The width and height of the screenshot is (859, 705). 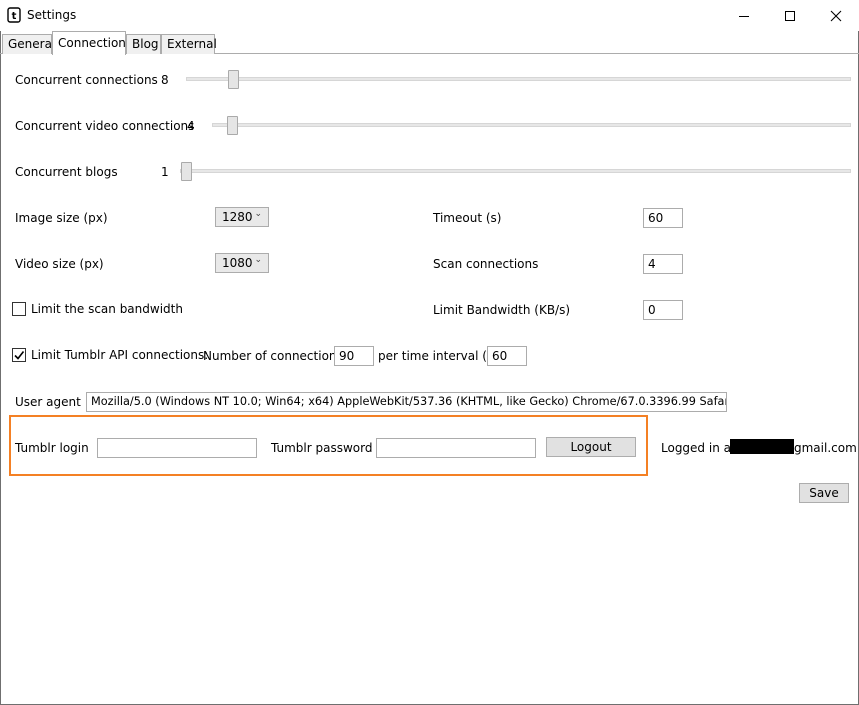 I want to click on close-icon, so click(x=836, y=15).